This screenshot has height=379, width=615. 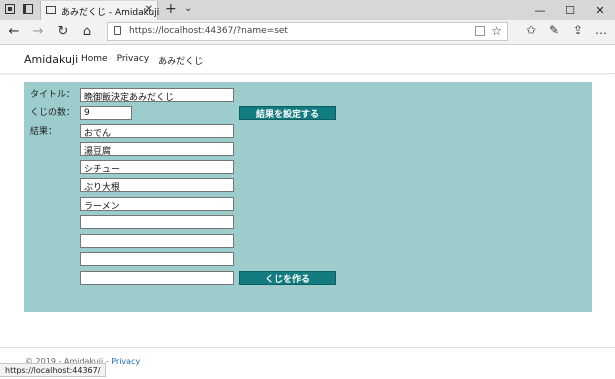 I want to click on make-lottery-button: くじを作る, so click(x=287, y=278).